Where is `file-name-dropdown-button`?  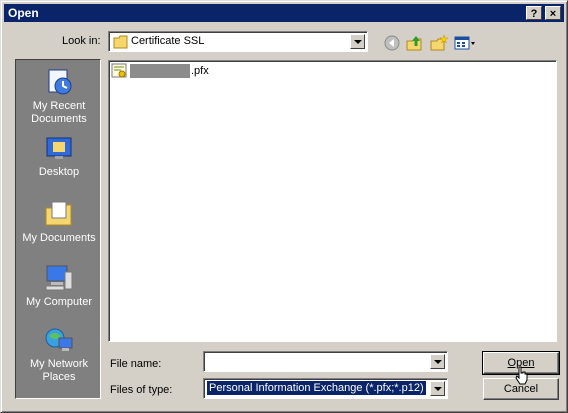 file-name-dropdown-button is located at coordinates (437, 361).